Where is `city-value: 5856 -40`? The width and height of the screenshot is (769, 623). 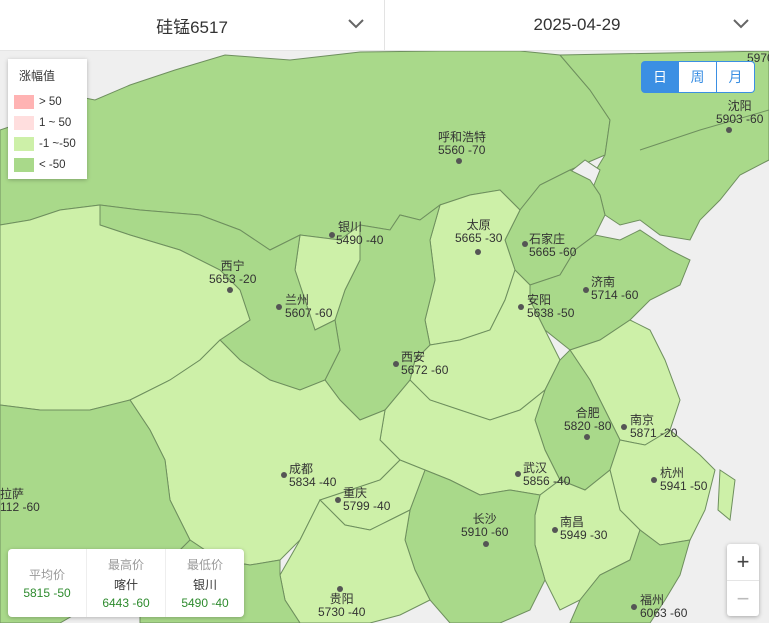 city-value: 5856 -40 is located at coordinates (547, 481).